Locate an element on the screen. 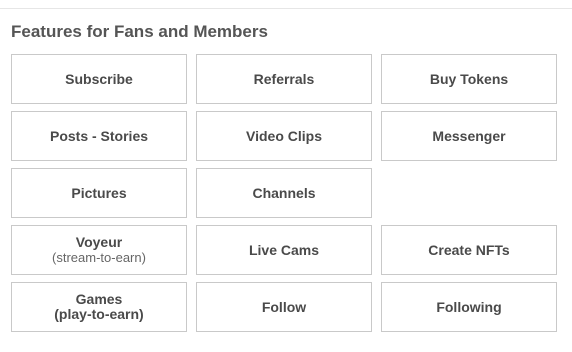 The height and width of the screenshot is (352, 572). tile-label: Pictures is located at coordinates (99, 192).